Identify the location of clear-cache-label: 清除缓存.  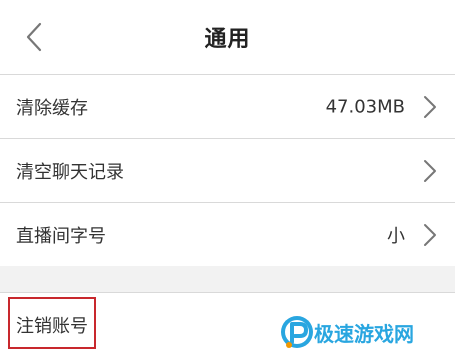
(52, 108).